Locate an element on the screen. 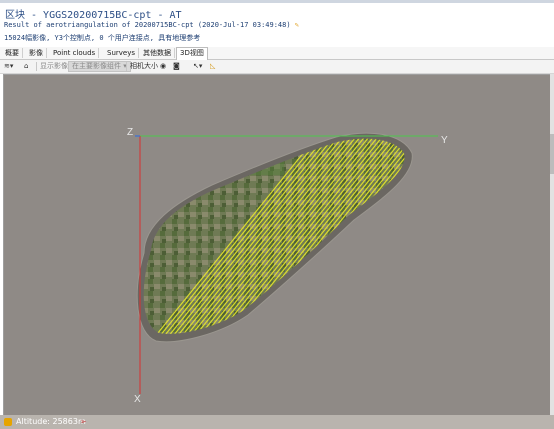 This screenshot has height=429, width=554. ruler-icon: ◺ is located at coordinates (212, 66).